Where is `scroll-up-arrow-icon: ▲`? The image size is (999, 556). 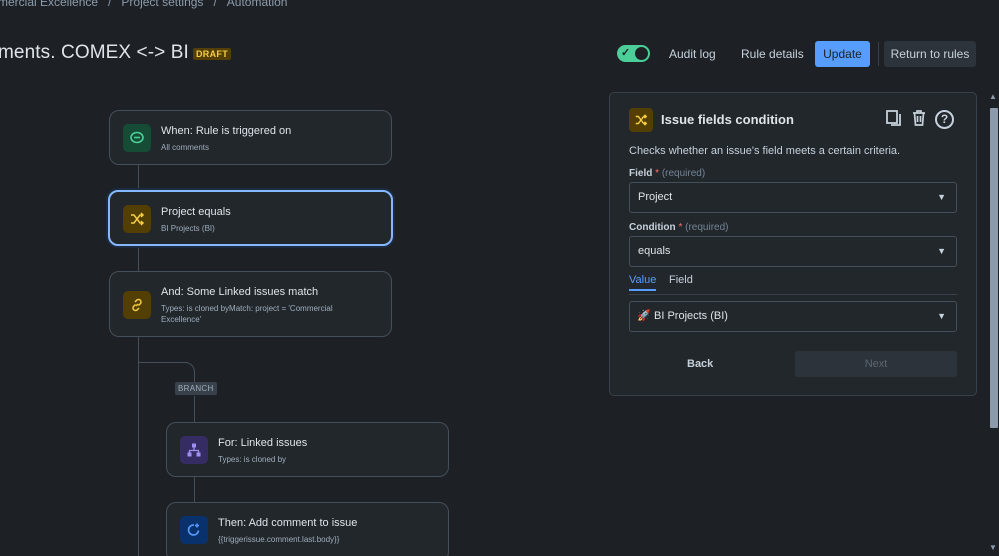
scroll-up-arrow-icon: ▲ is located at coordinates (993, 96).